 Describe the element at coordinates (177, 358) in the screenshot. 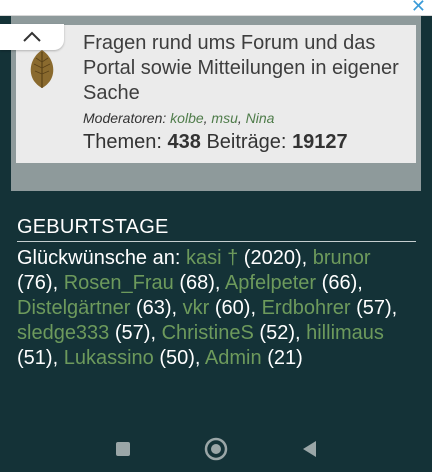

I see `birthday-age: (50)` at that location.